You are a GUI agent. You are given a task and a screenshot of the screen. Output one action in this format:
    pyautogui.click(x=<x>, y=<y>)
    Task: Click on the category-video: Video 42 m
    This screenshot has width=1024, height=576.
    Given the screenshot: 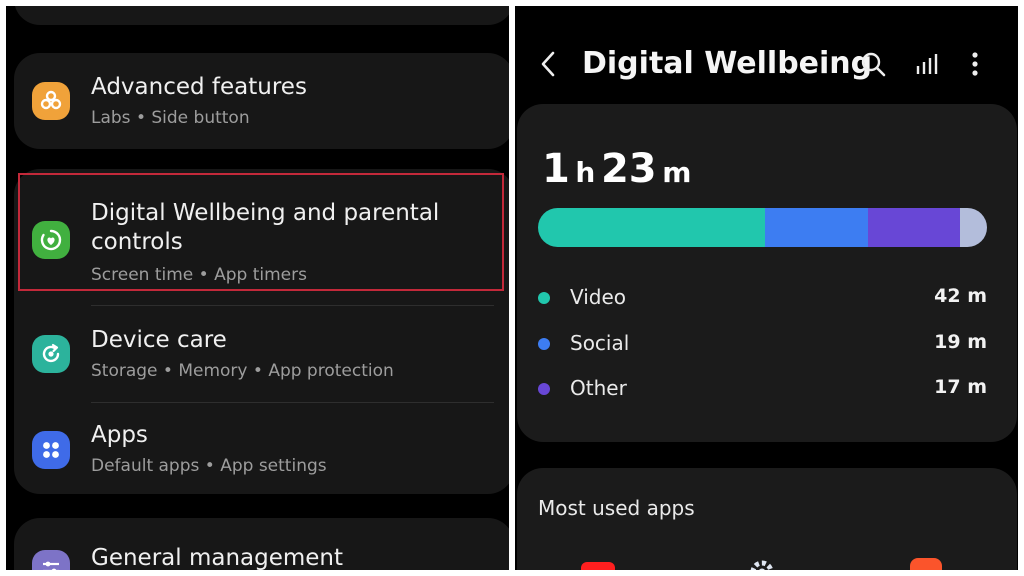 What is the action you would take?
    pyautogui.click(x=762, y=298)
    